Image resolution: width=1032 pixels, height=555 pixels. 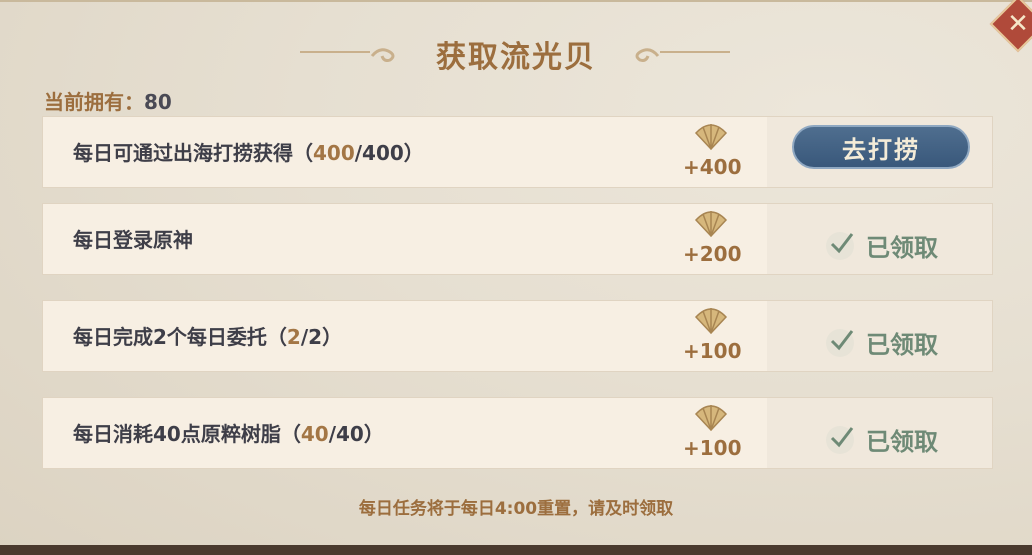 What do you see at coordinates (881, 147) in the screenshot?
I see `go-salvage-button: 去打捞` at bounding box center [881, 147].